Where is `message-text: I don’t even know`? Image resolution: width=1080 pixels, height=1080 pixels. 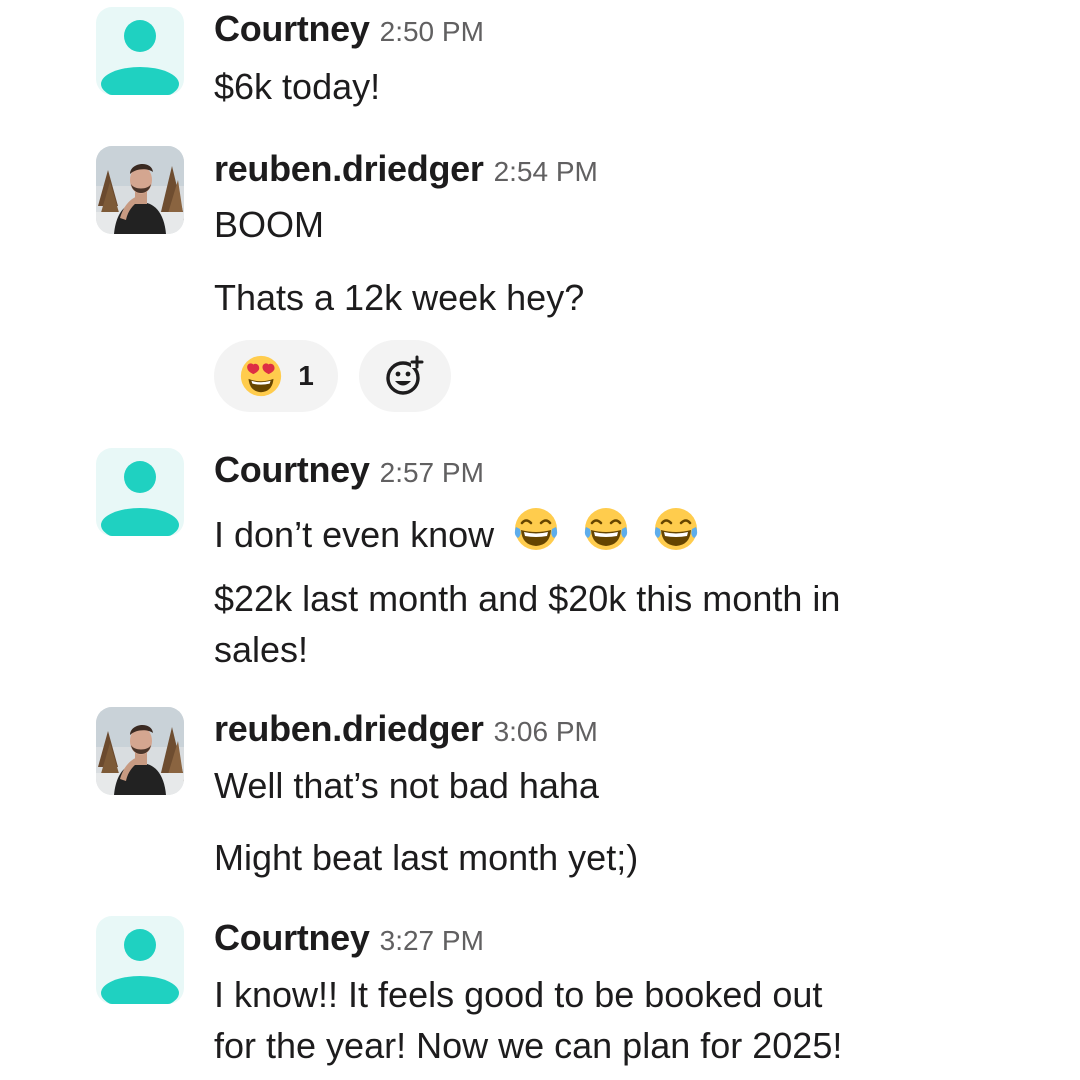
message-text: I don’t even know is located at coordinates (354, 534).